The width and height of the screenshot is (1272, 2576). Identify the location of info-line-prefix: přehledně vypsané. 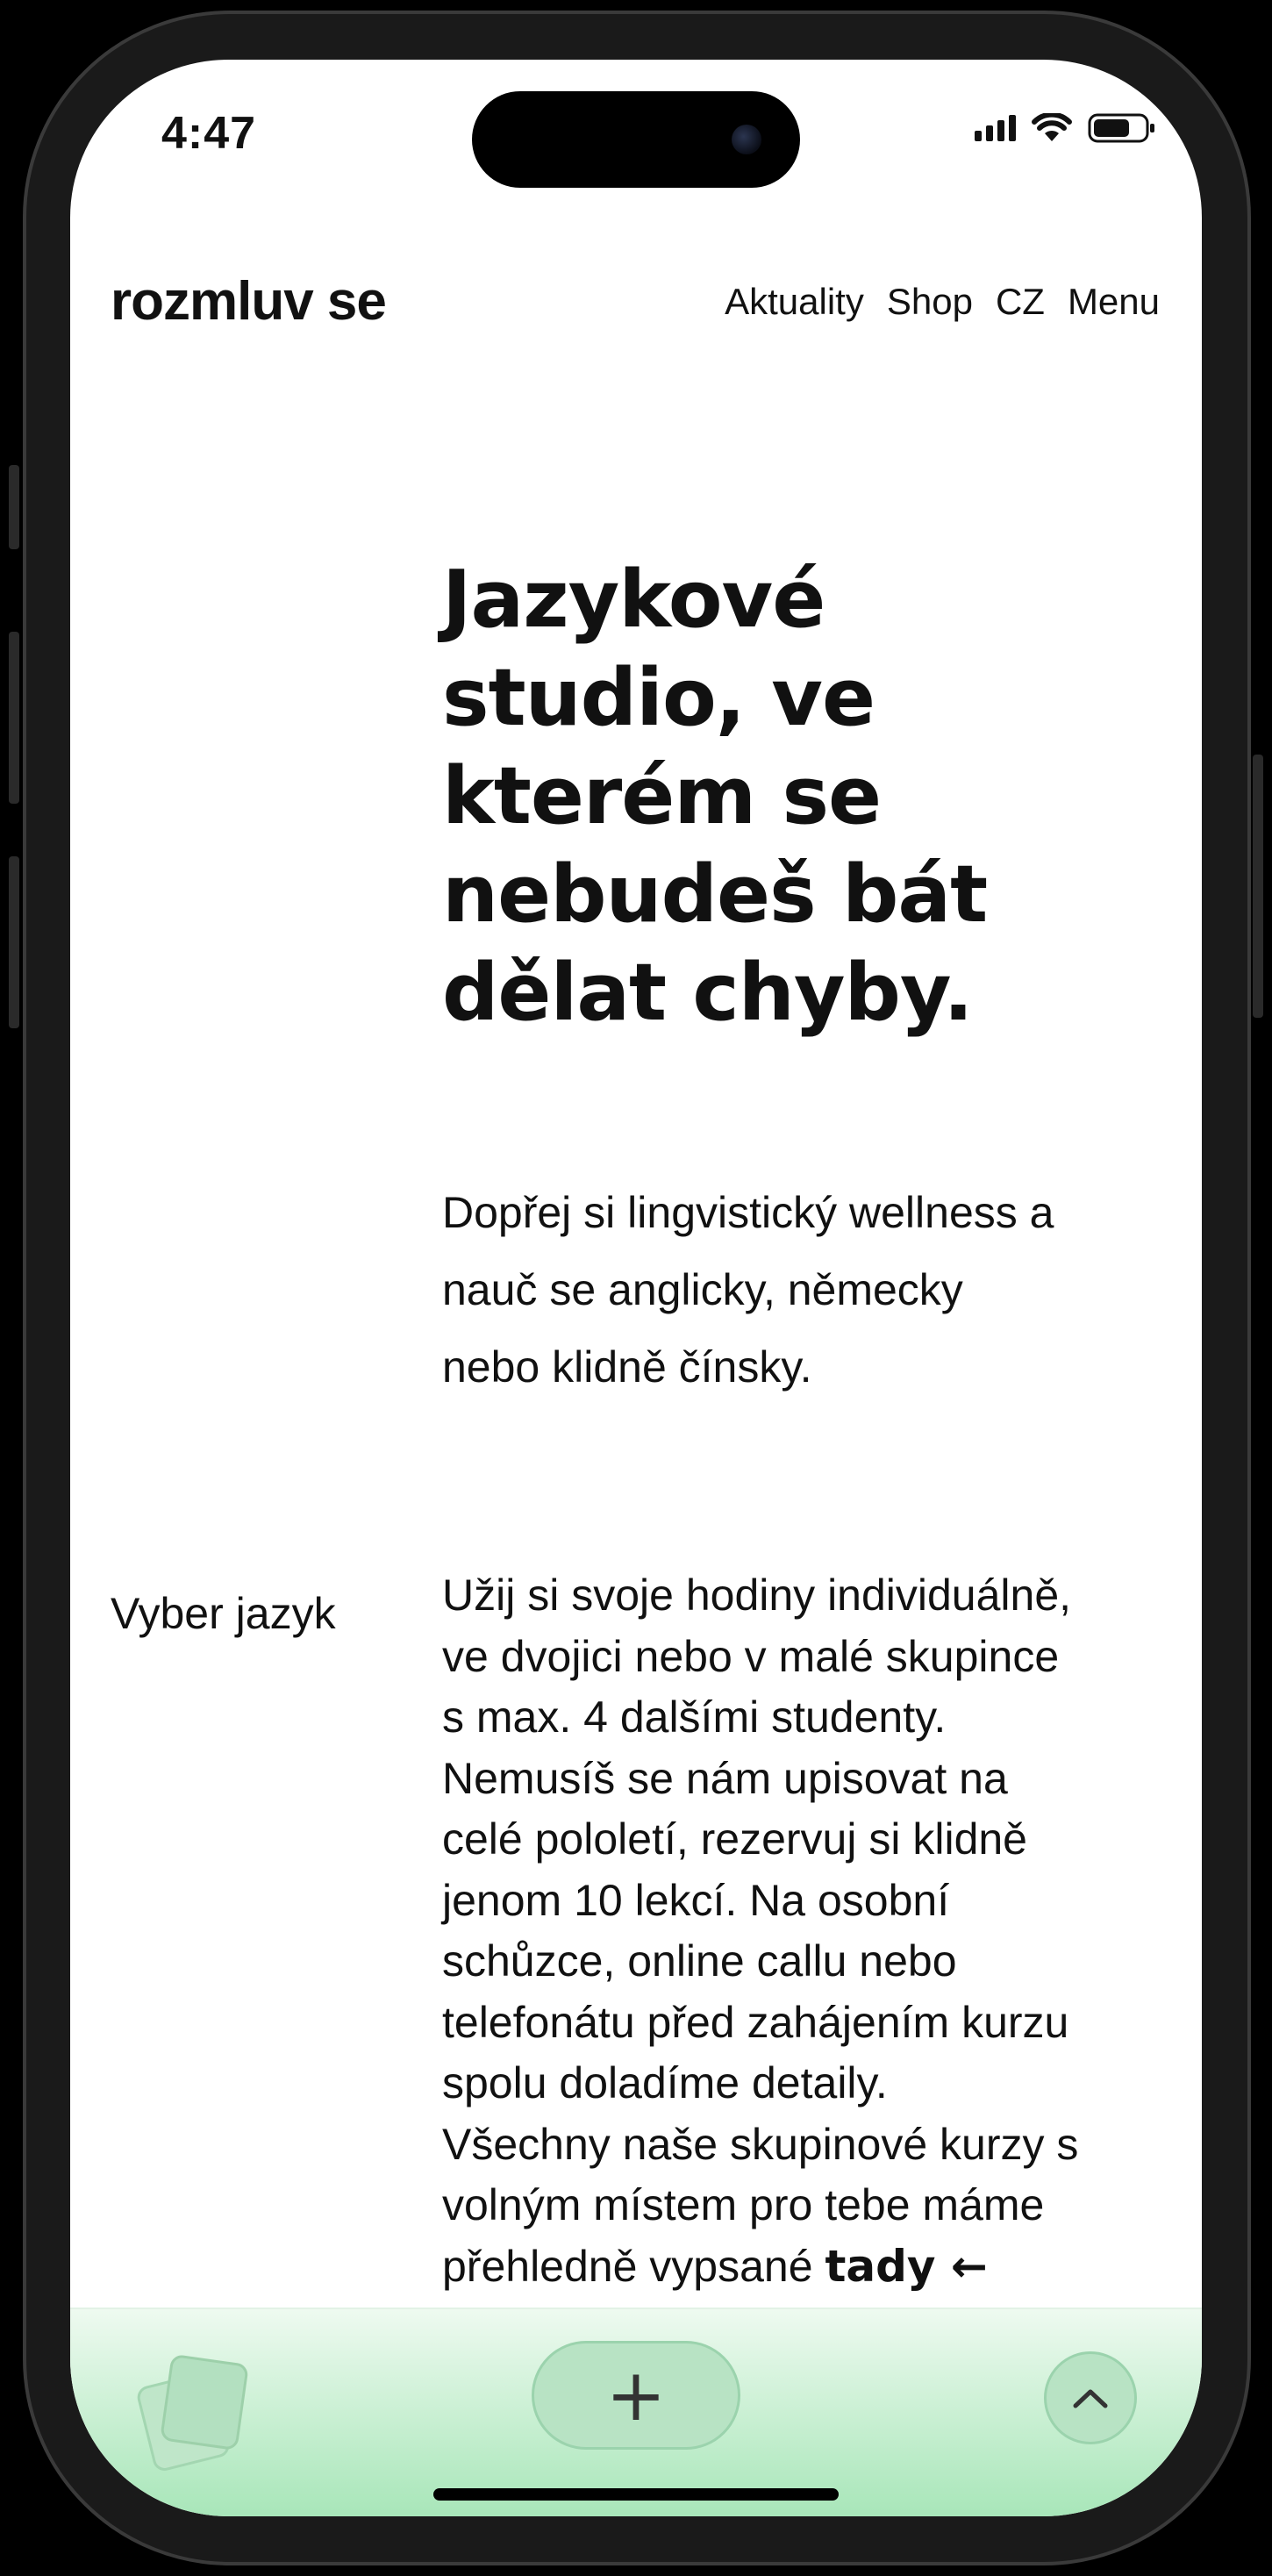
(633, 2266).